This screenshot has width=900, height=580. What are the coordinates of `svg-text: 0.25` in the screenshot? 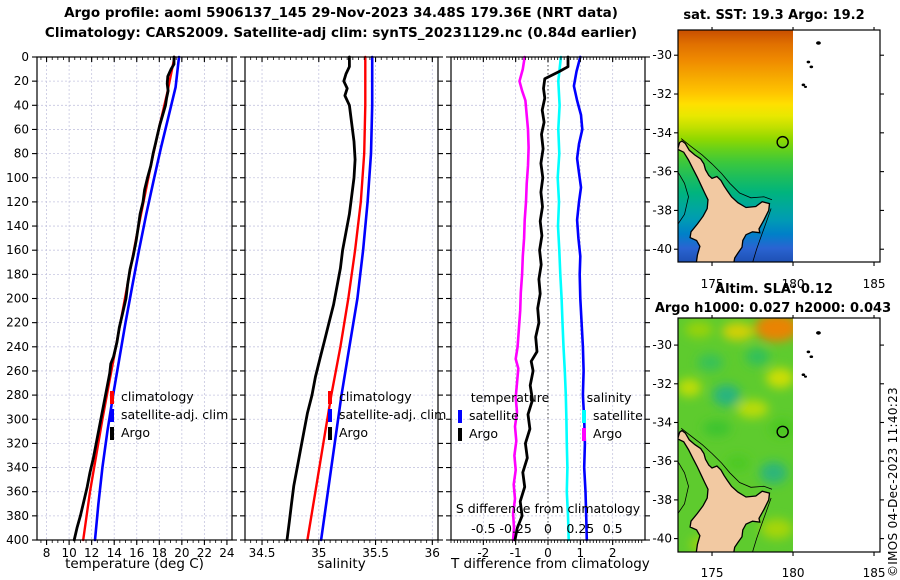 It's located at (580, 528).